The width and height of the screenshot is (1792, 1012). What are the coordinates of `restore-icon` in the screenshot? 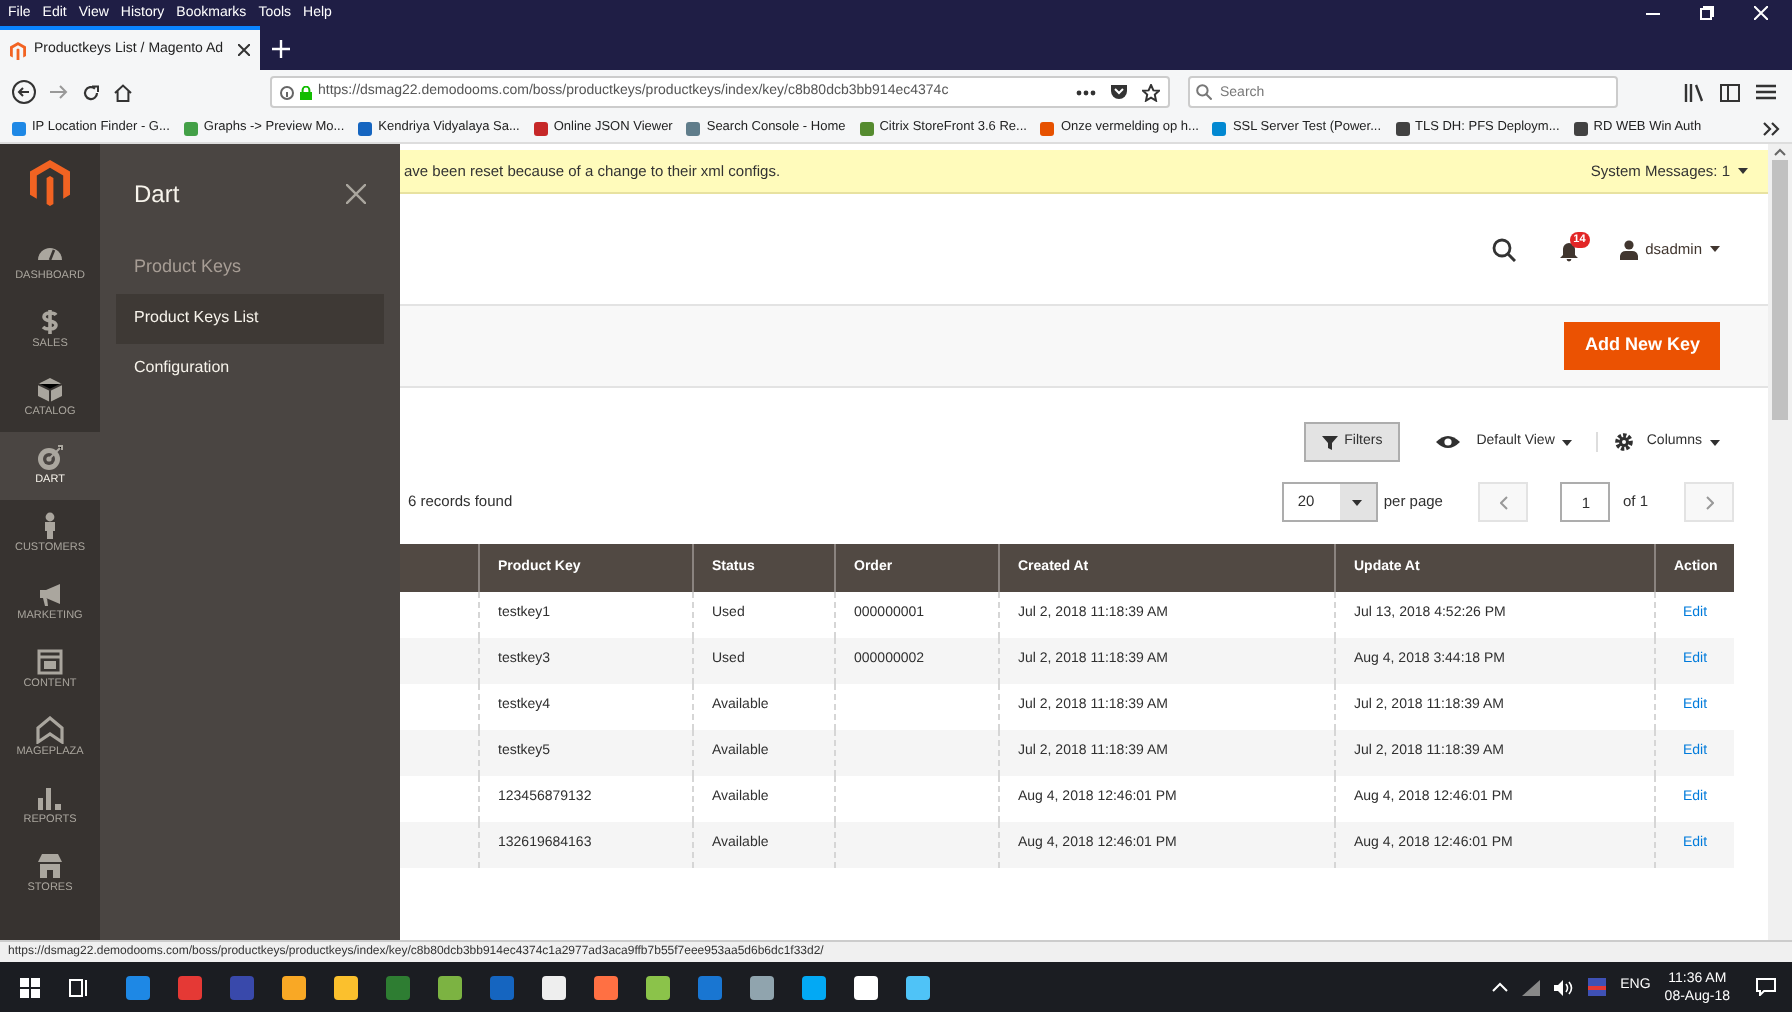 It's located at (1707, 13).